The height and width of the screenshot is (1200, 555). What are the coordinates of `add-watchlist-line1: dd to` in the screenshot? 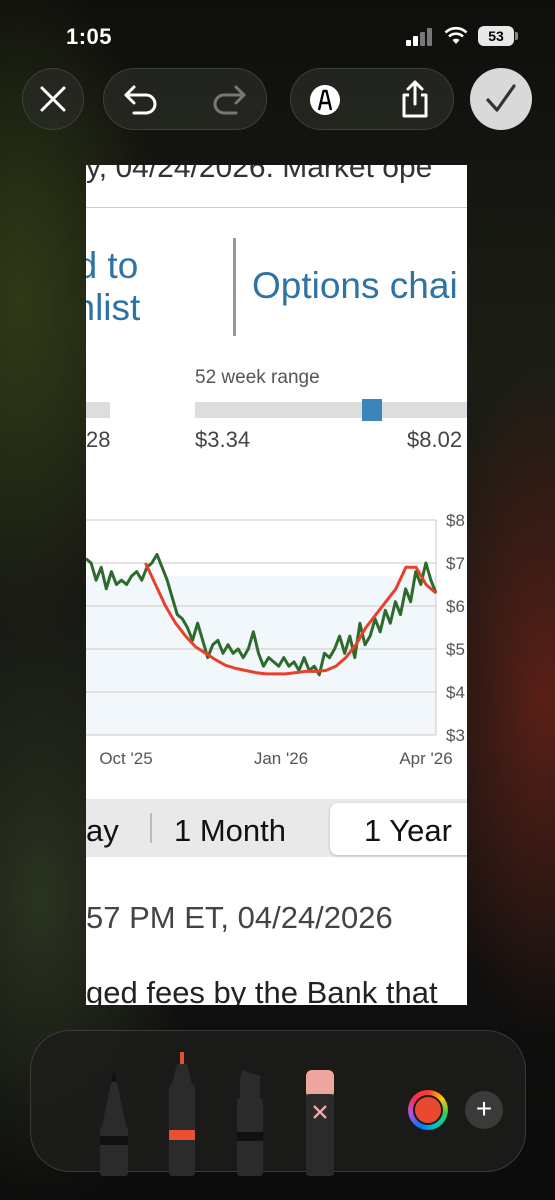 It's located at (112, 265).